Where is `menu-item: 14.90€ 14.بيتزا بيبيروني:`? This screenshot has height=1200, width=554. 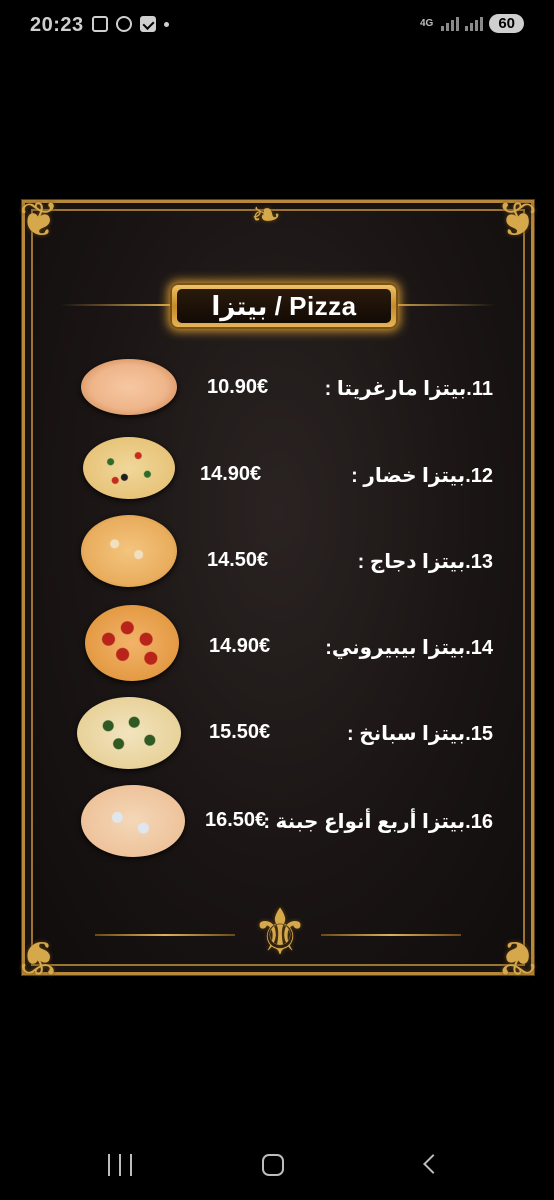
menu-item: 14.90€ 14.بيتزا بيبيروني: is located at coordinates (281, 645).